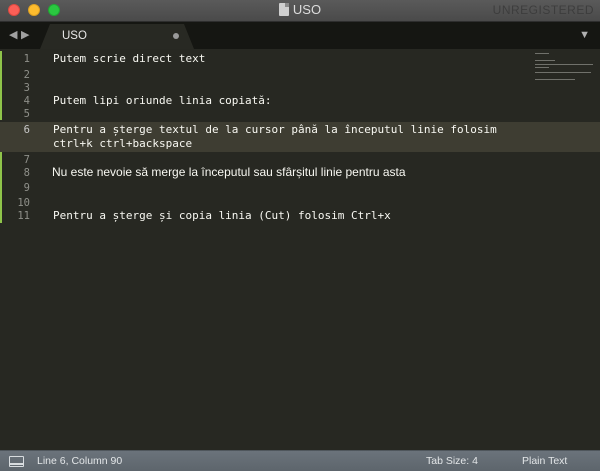 This screenshot has width=600, height=471. What do you see at coordinates (117, 36) in the screenshot?
I see `tab-uso: USO` at bounding box center [117, 36].